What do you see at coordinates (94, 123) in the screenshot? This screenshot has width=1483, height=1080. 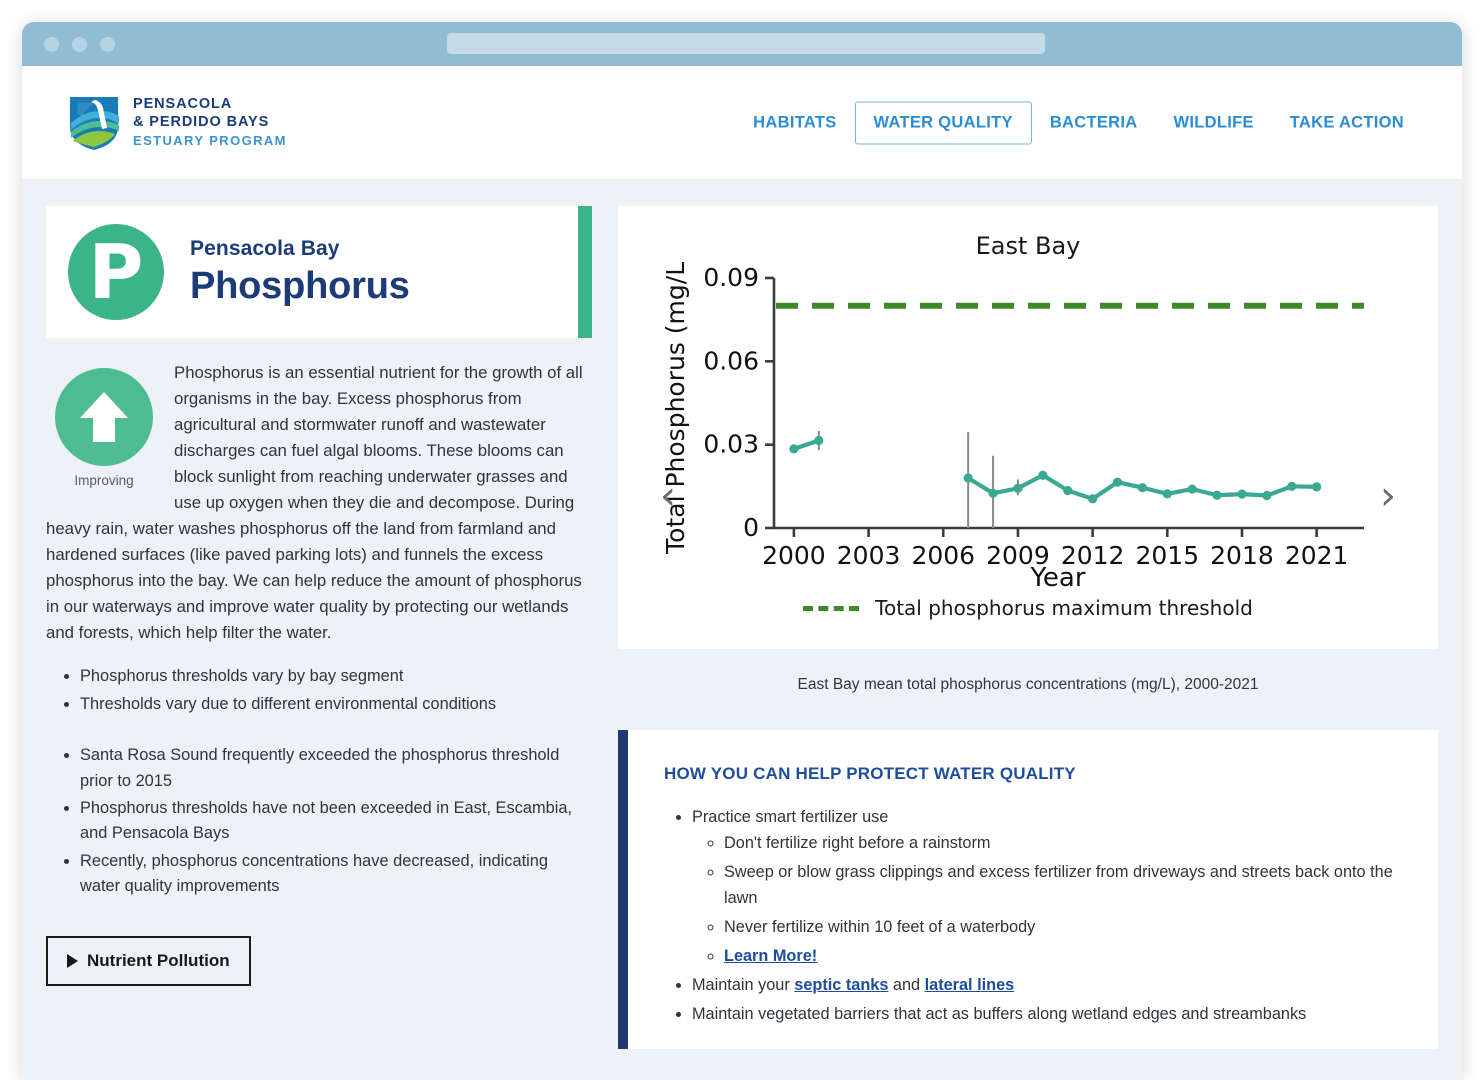 I see `estuary-shield-icon` at bounding box center [94, 123].